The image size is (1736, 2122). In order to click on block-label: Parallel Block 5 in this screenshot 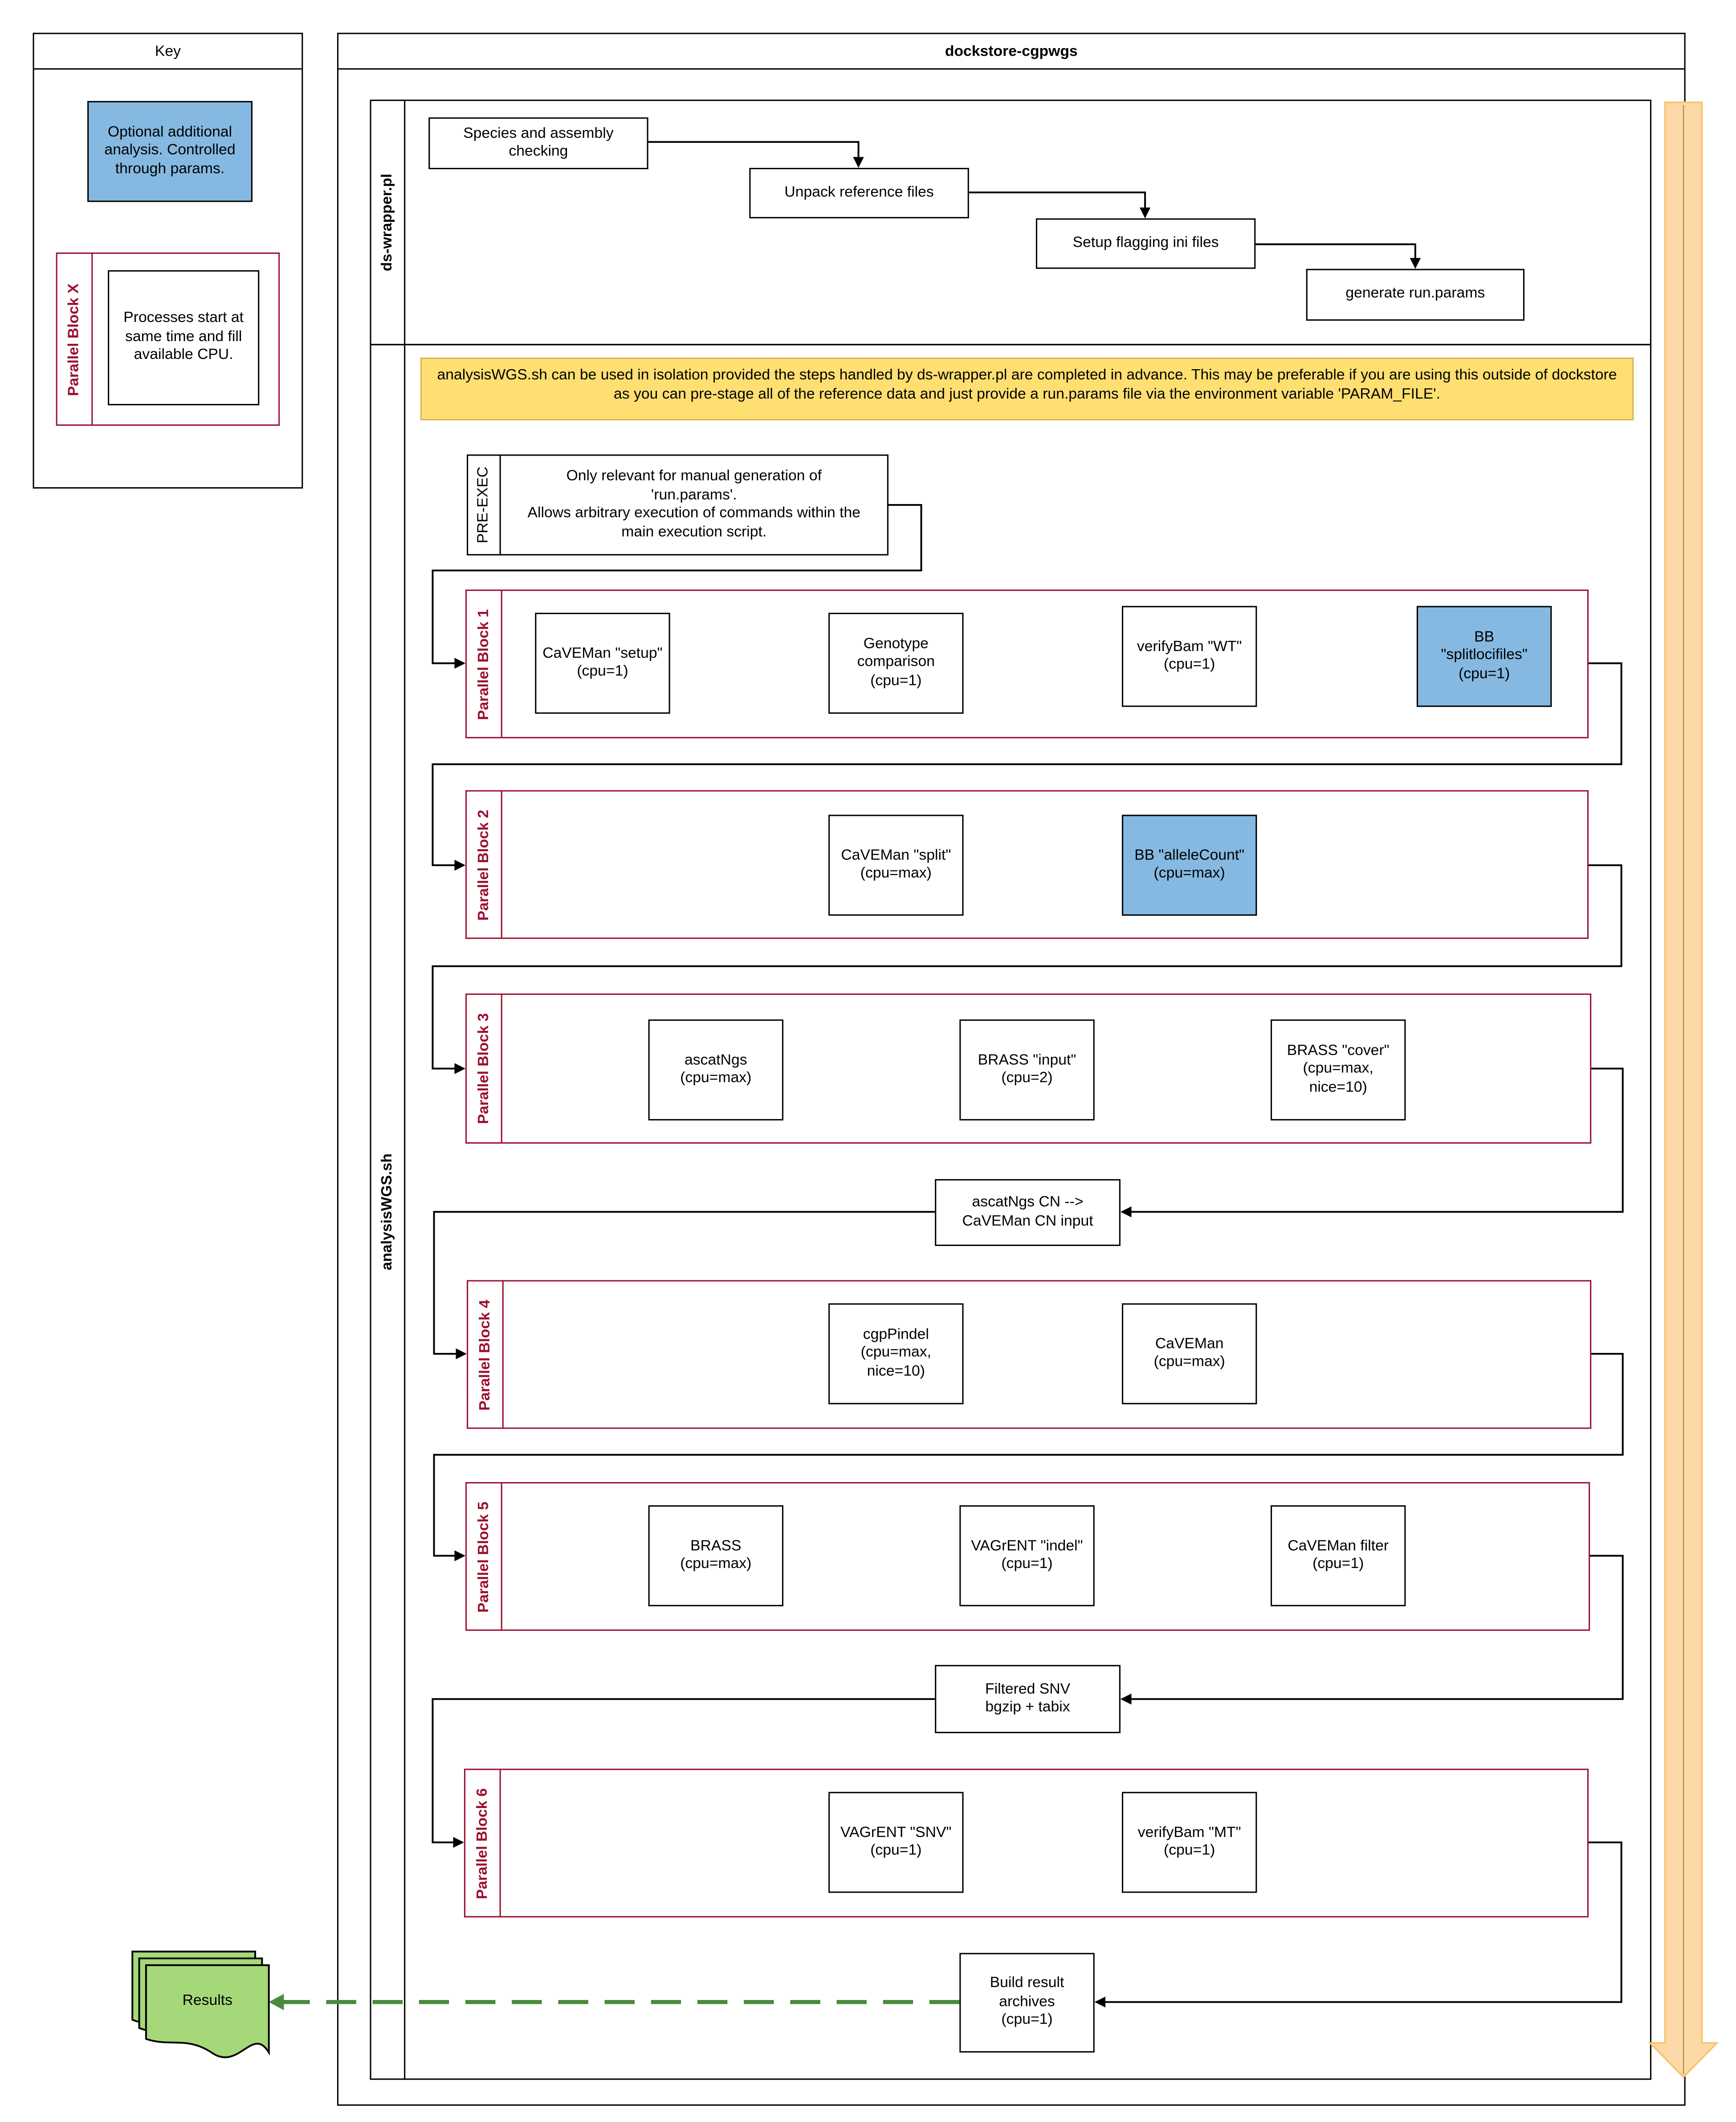, I will do `click(484, 1556)`.